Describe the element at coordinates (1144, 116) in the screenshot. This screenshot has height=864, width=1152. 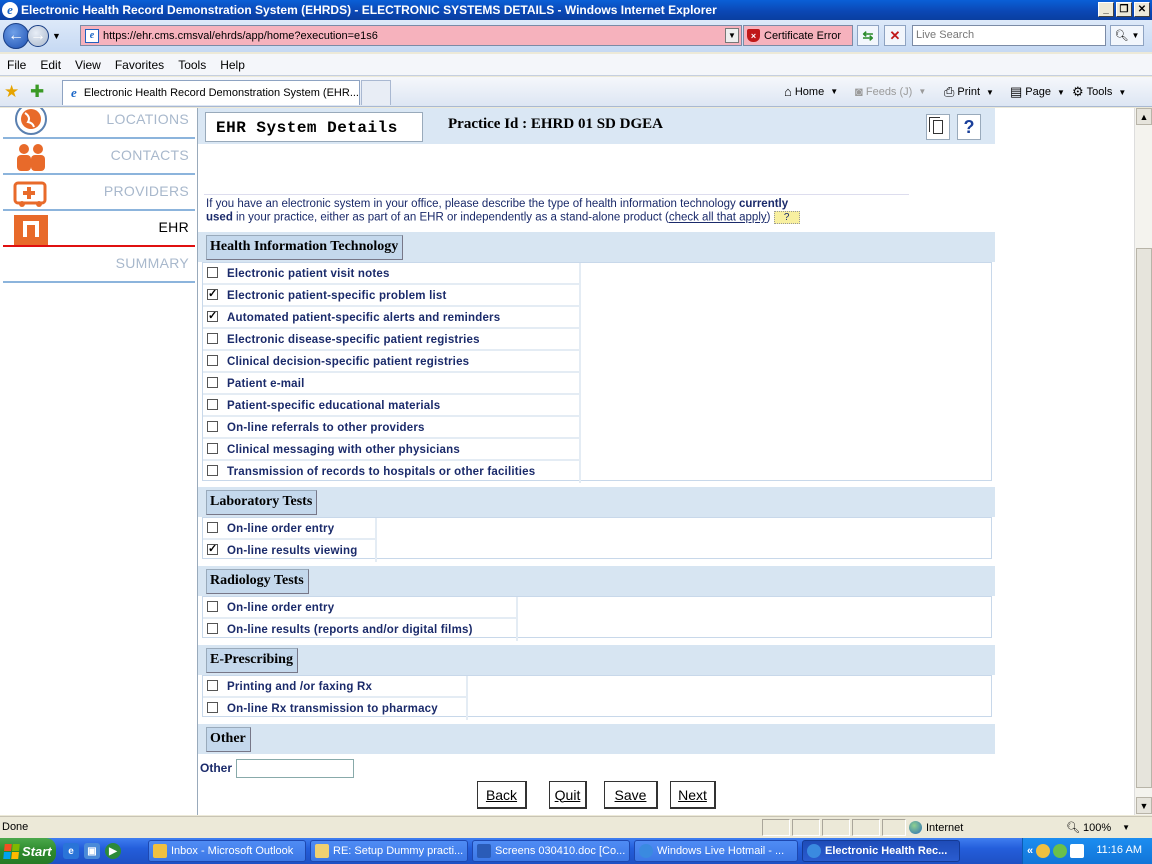
I see `scroll-up-icon: ▲` at that location.